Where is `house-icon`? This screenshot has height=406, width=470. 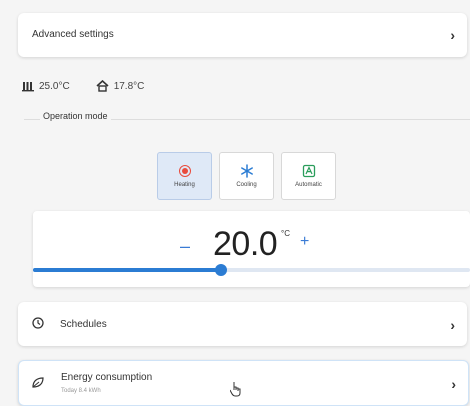 house-icon is located at coordinates (102, 86).